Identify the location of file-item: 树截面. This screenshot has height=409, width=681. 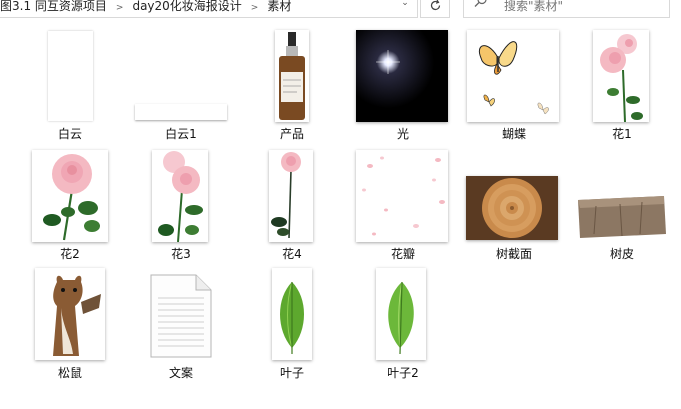
(514, 200).